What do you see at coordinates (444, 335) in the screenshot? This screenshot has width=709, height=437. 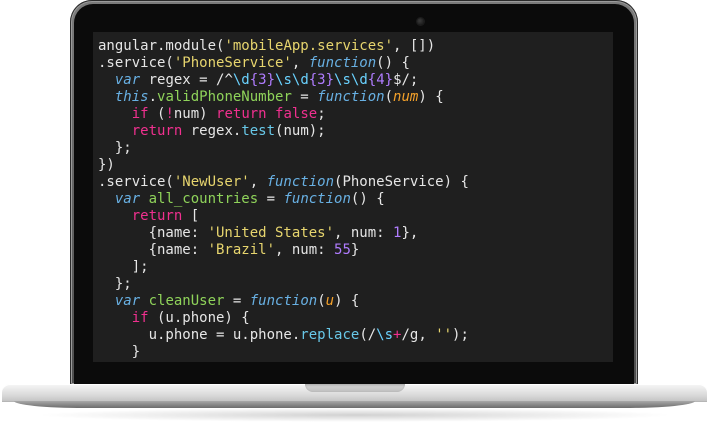 I see `code-token: ''` at bounding box center [444, 335].